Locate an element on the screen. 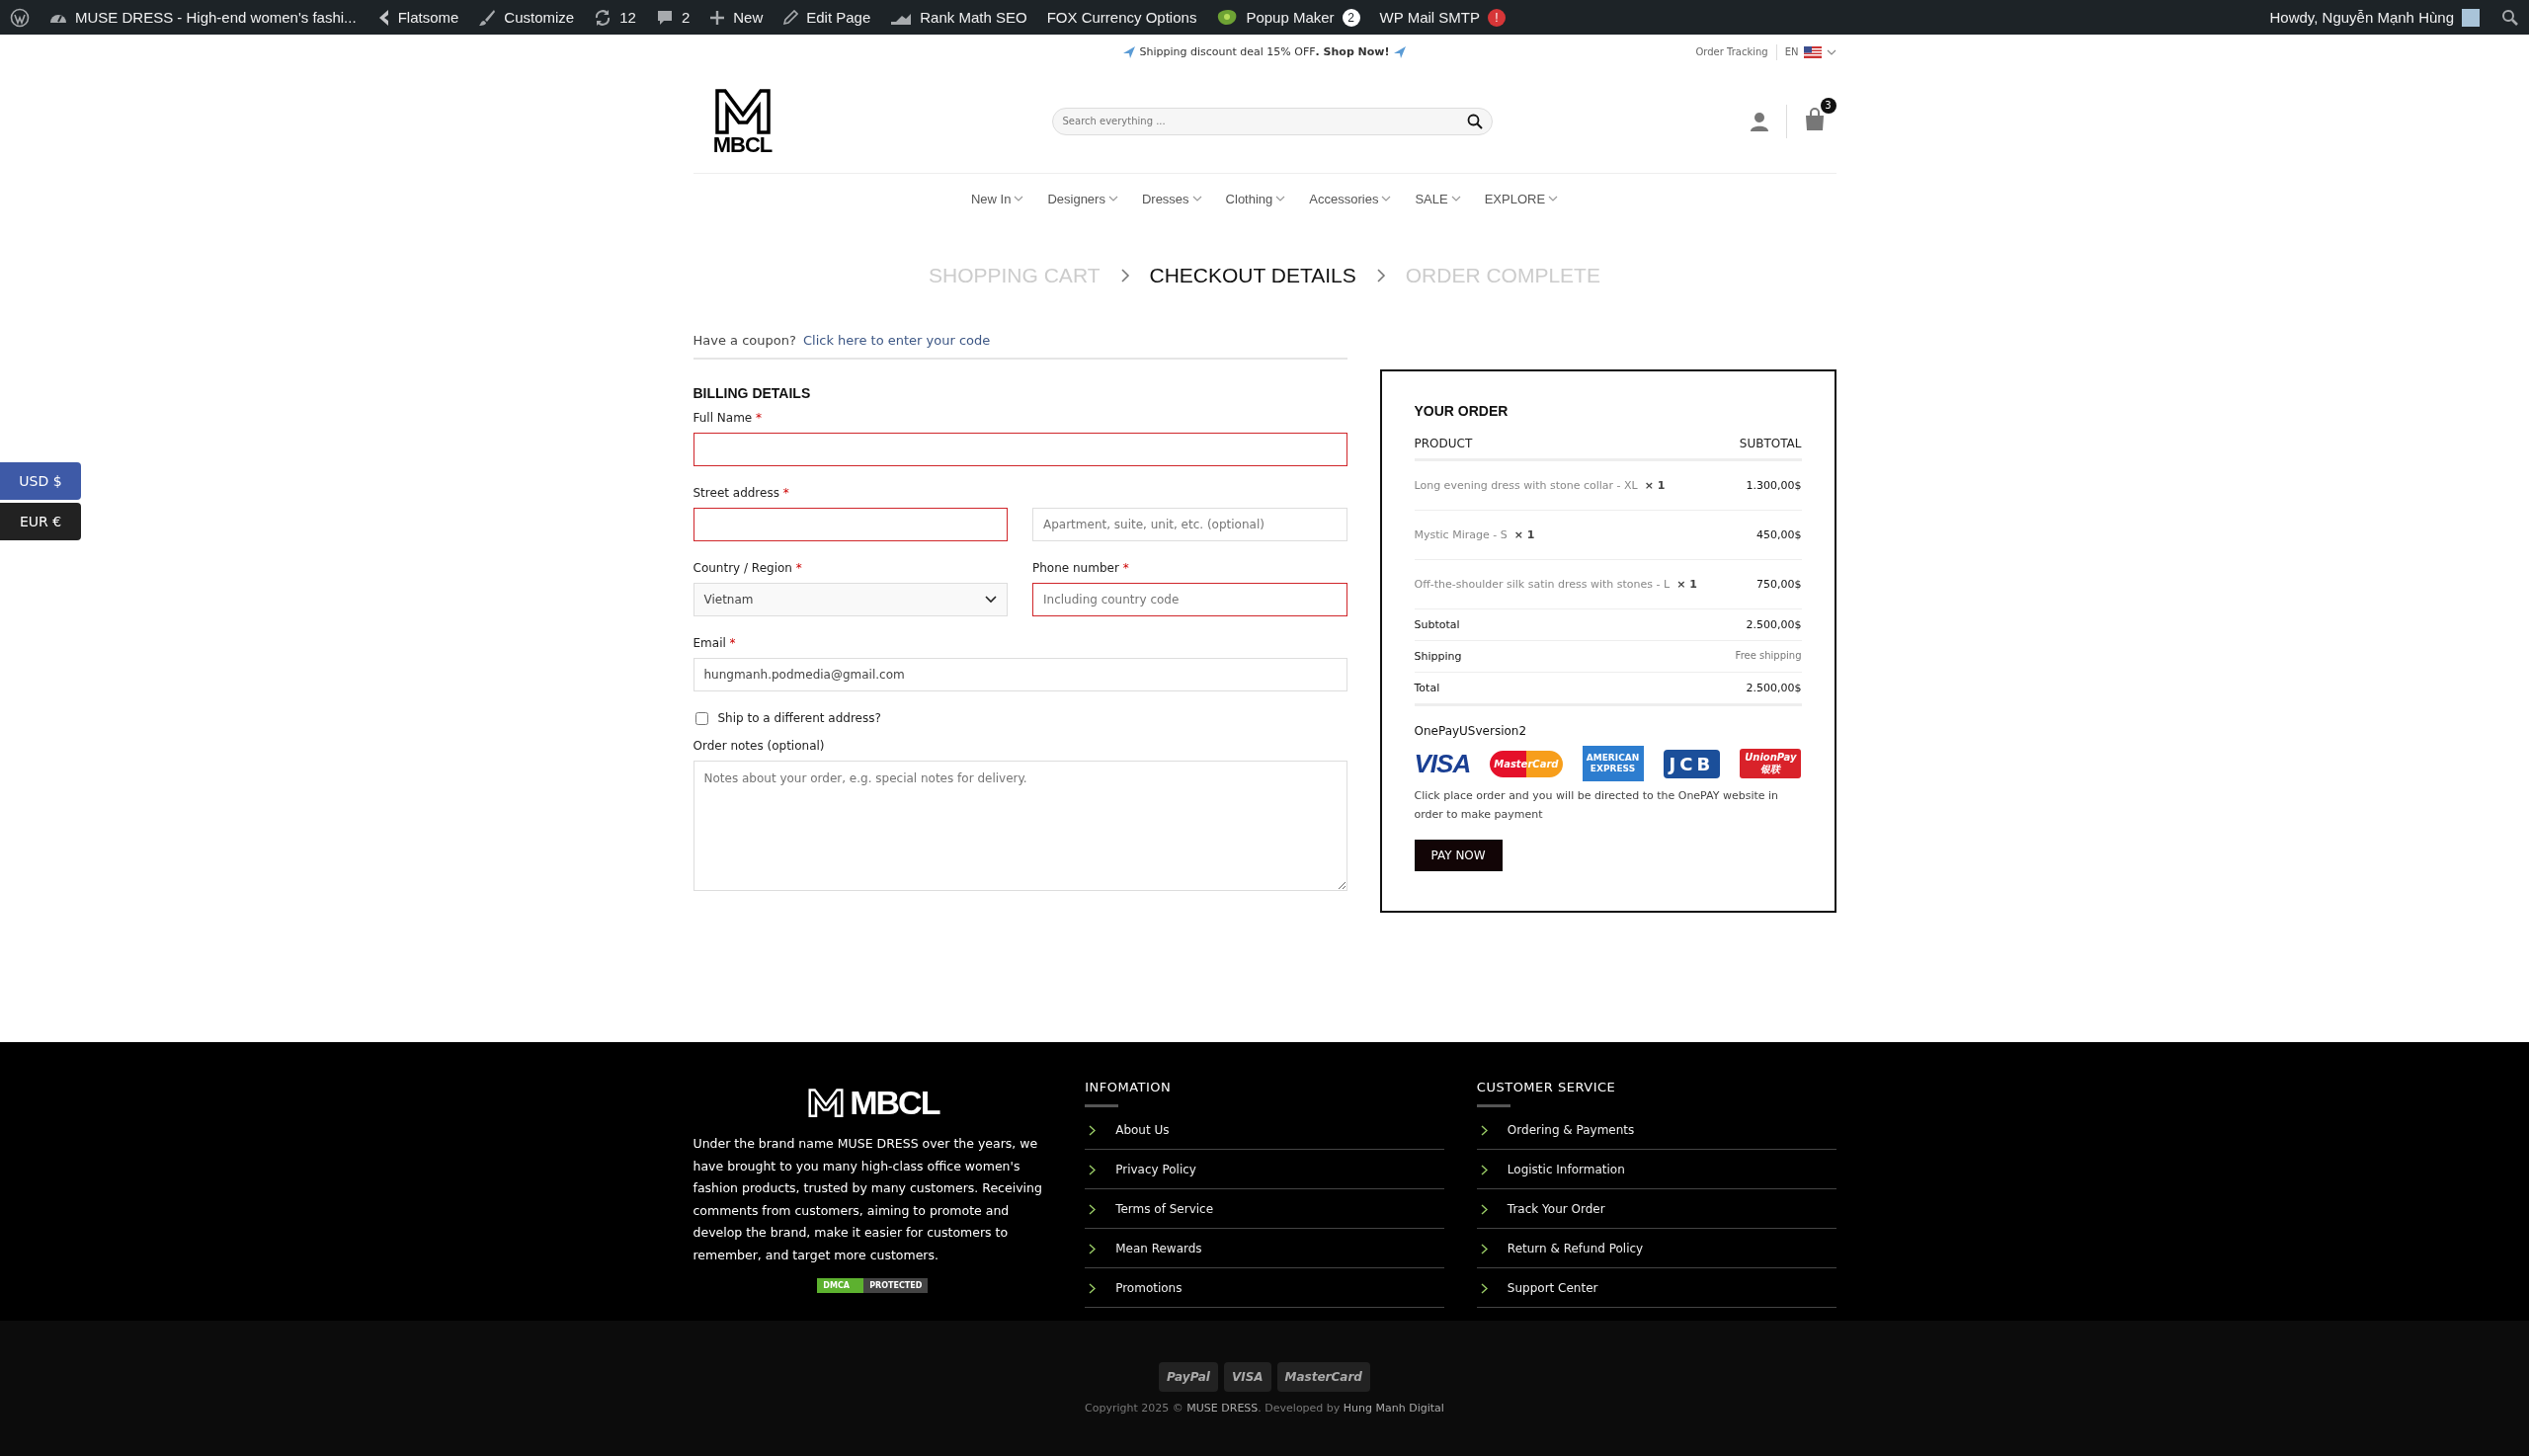 This screenshot has height=1456, width=2529. field-label: Country / Region * is located at coordinates (748, 568).